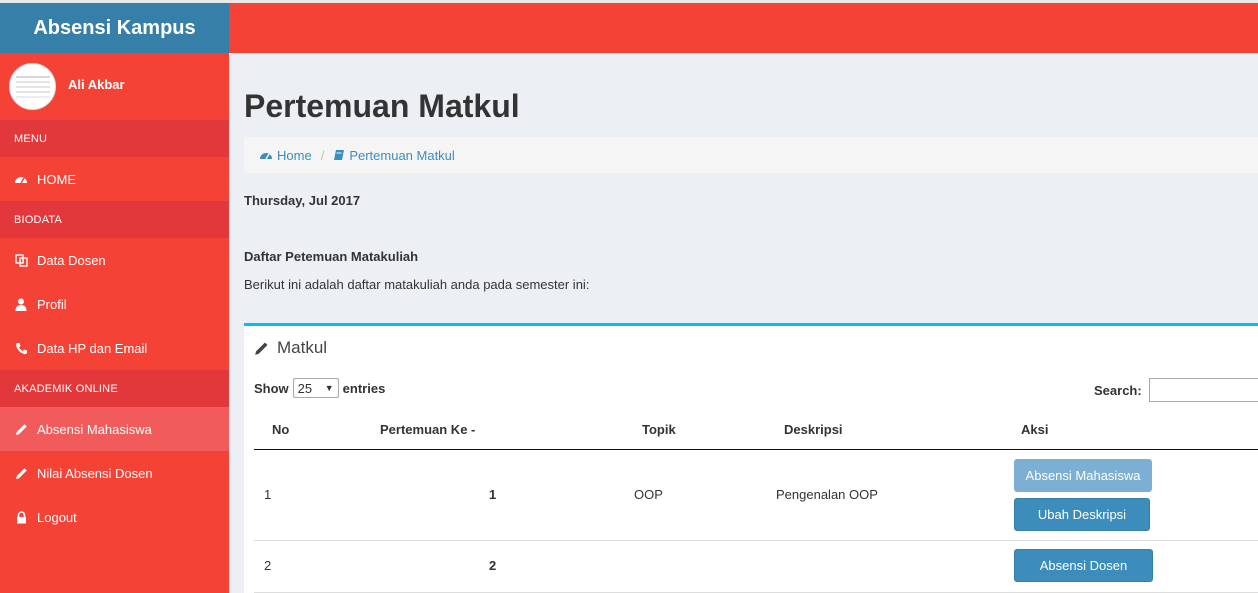  I want to click on sidebar-item-label: Profil, so click(52, 304).